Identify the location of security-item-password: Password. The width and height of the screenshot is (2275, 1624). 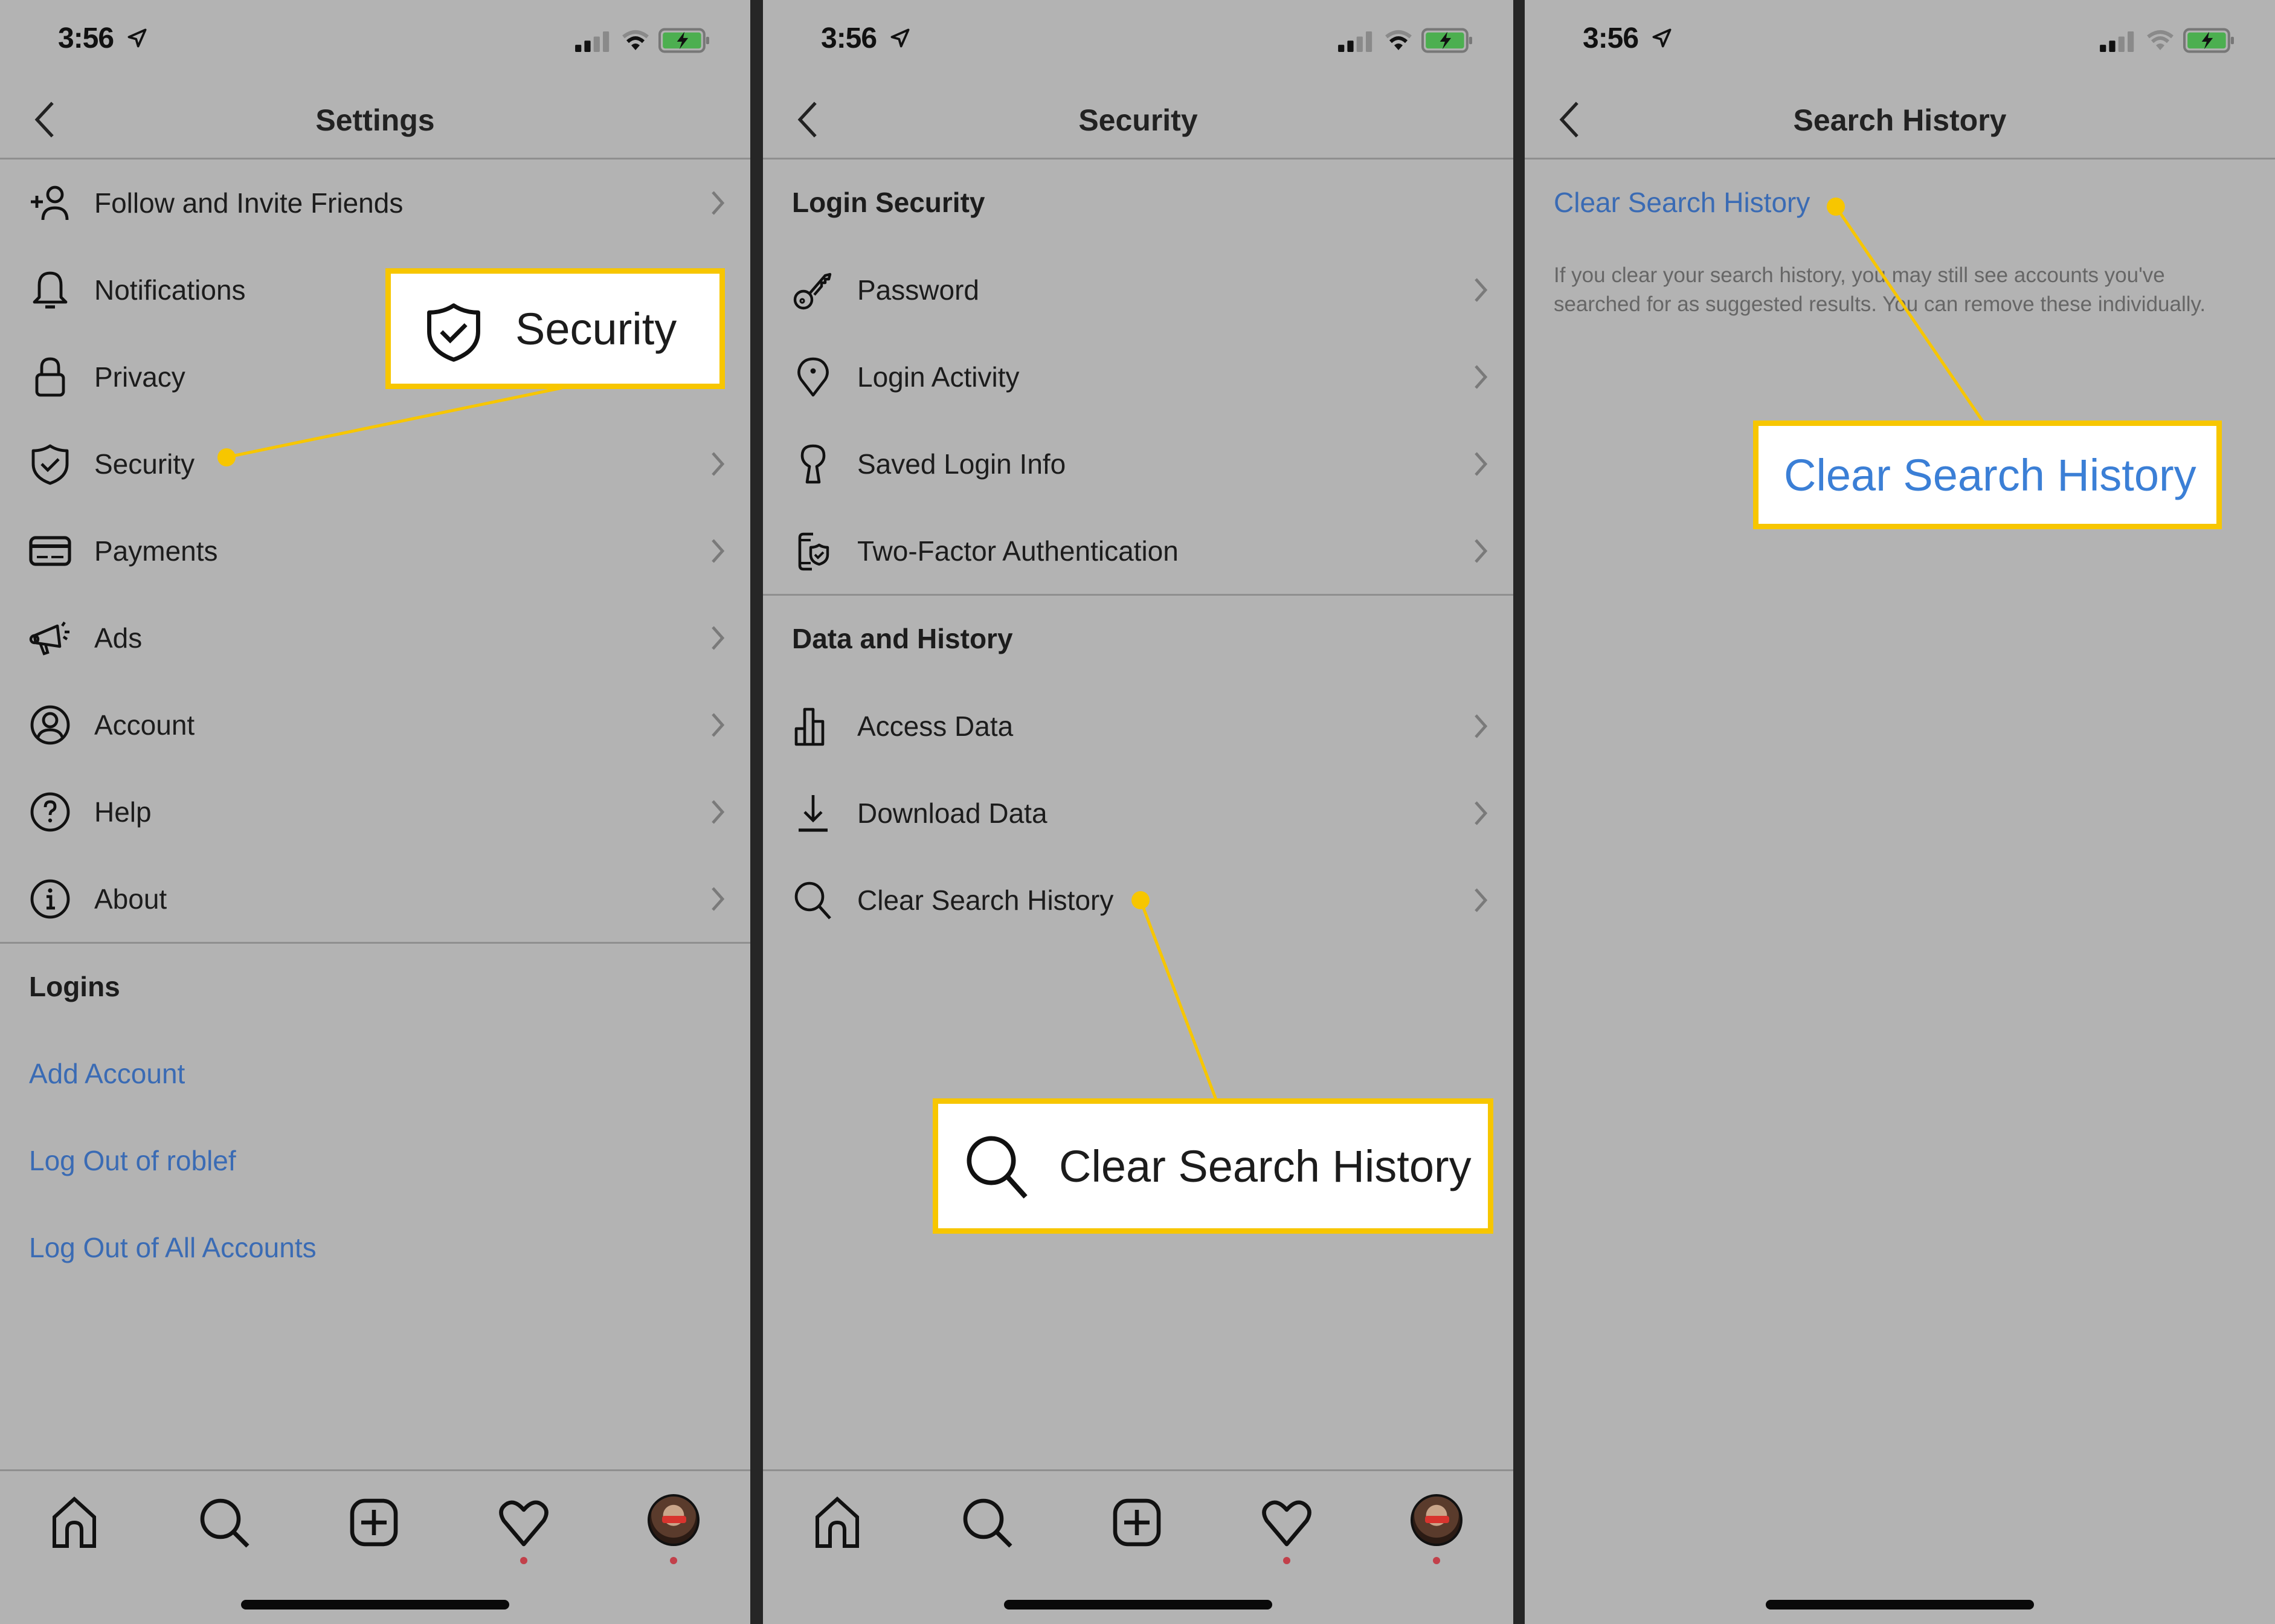
(1138, 290).